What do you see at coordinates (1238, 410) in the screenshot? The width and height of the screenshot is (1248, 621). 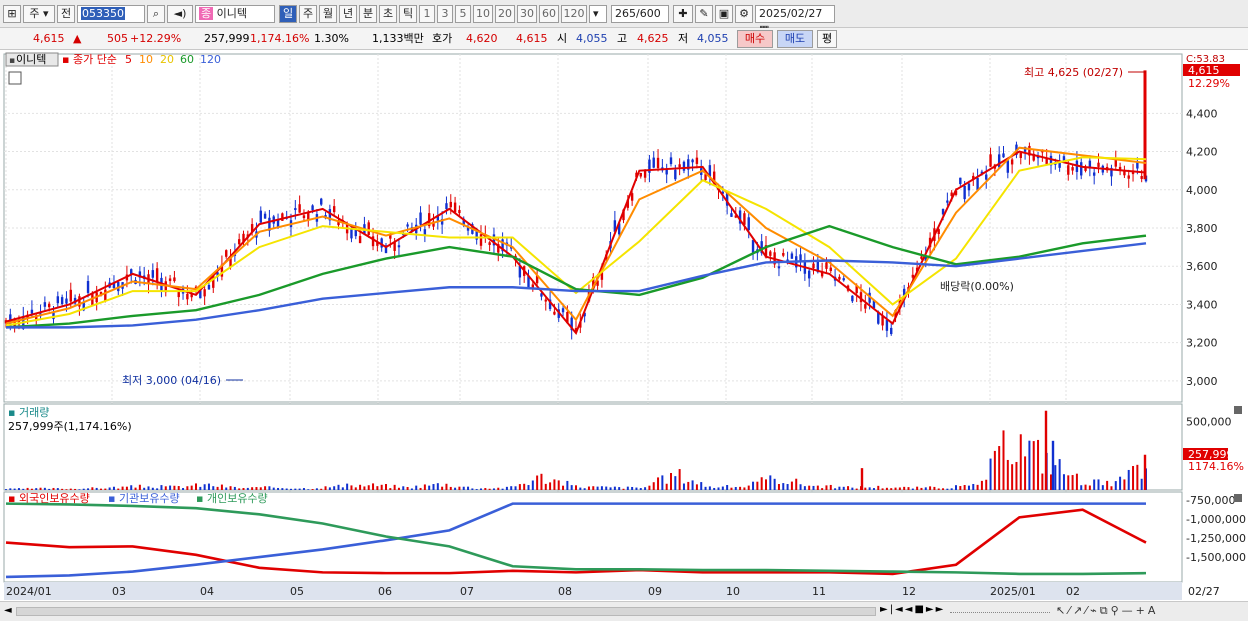 I see `volume-close-icon` at bounding box center [1238, 410].